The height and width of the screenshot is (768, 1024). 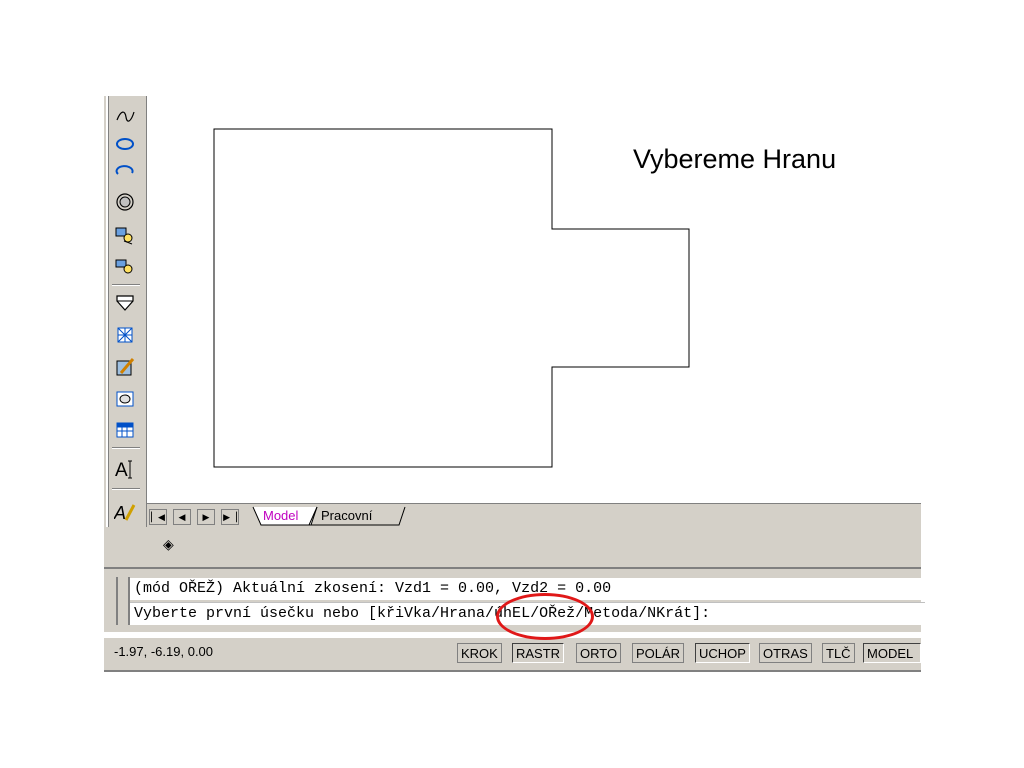 What do you see at coordinates (785, 653) in the screenshot?
I see `status-button-otras: OTRAS` at bounding box center [785, 653].